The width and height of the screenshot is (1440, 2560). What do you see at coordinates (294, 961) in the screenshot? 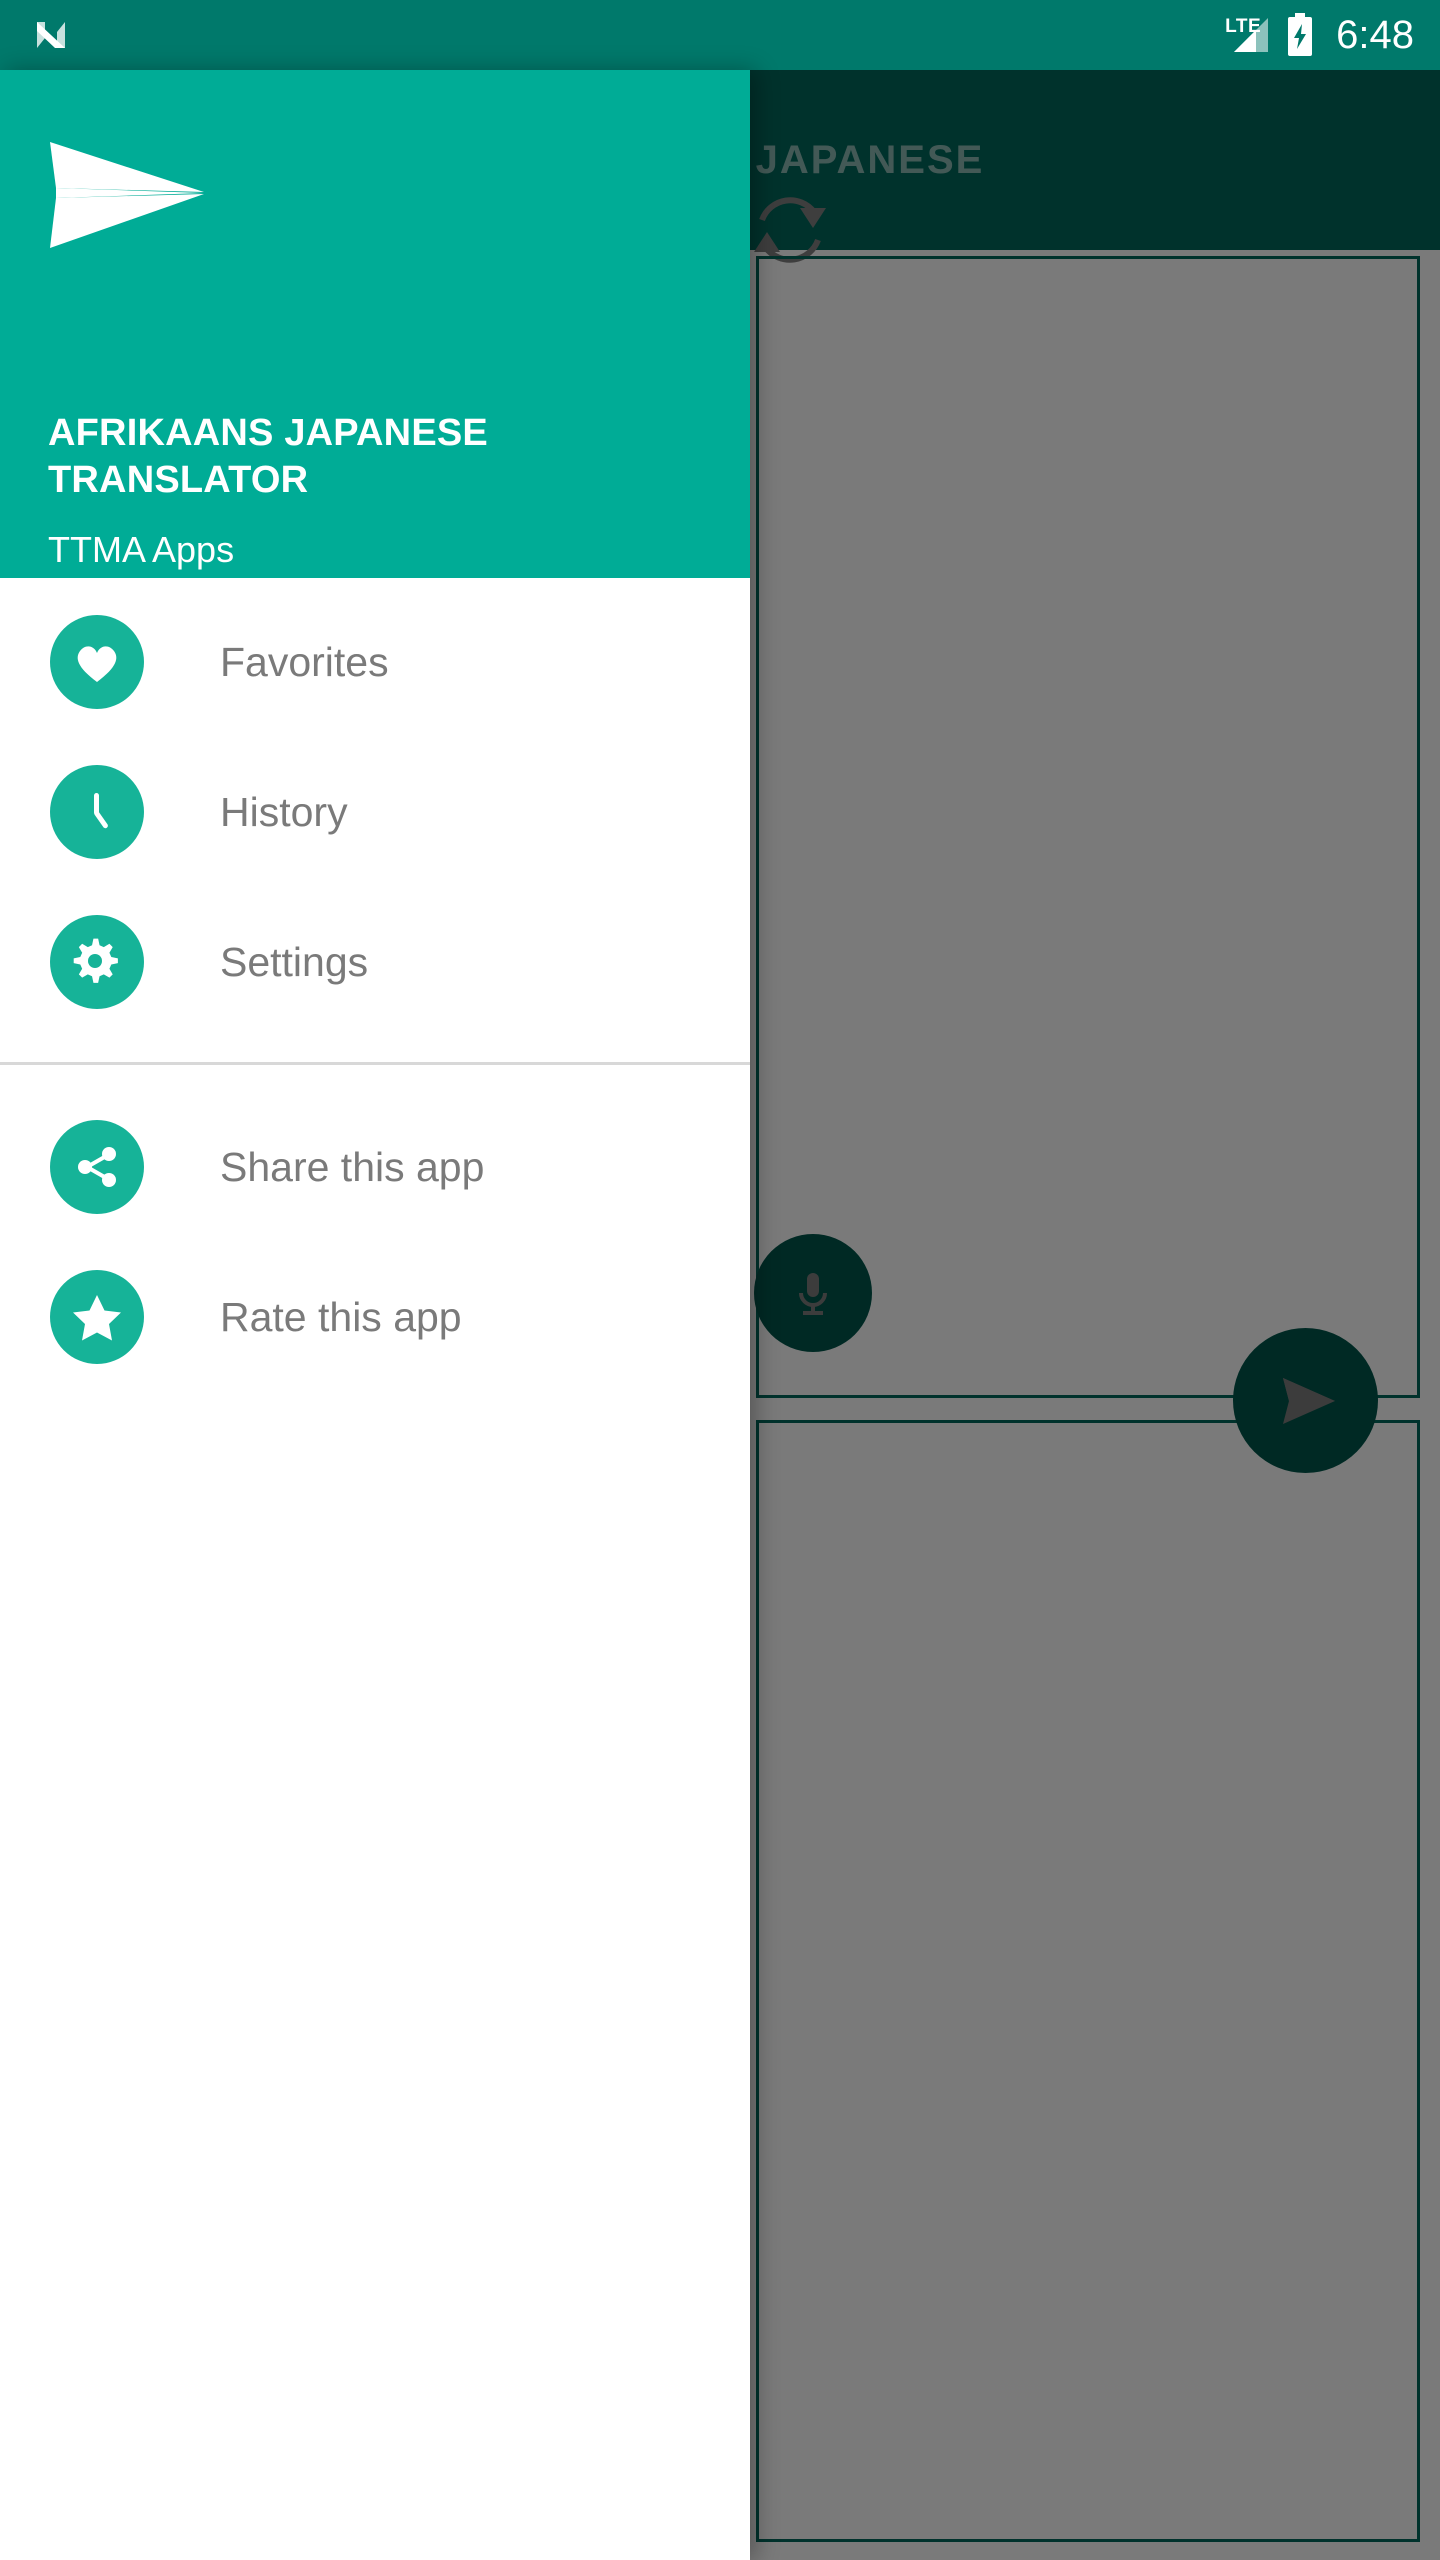
I see `sidebar-item-label: Settings` at bounding box center [294, 961].